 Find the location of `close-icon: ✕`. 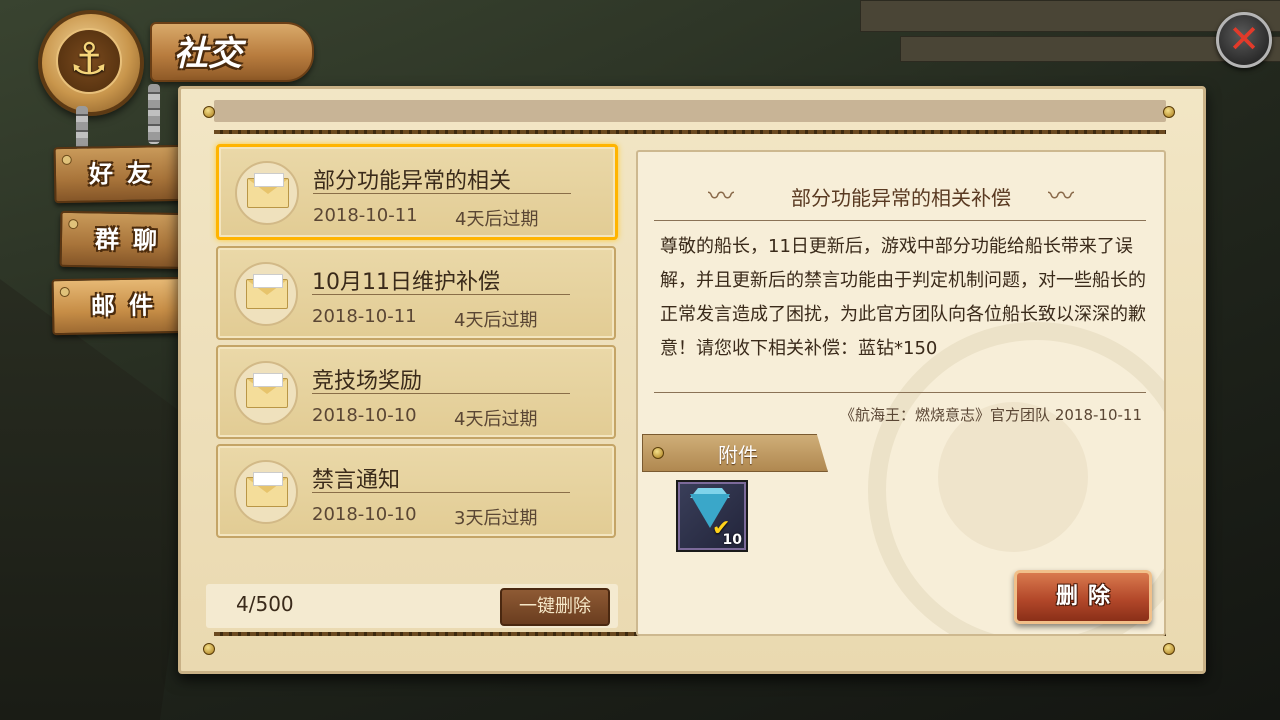

close-icon: ✕ is located at coordinates (1244, 39).